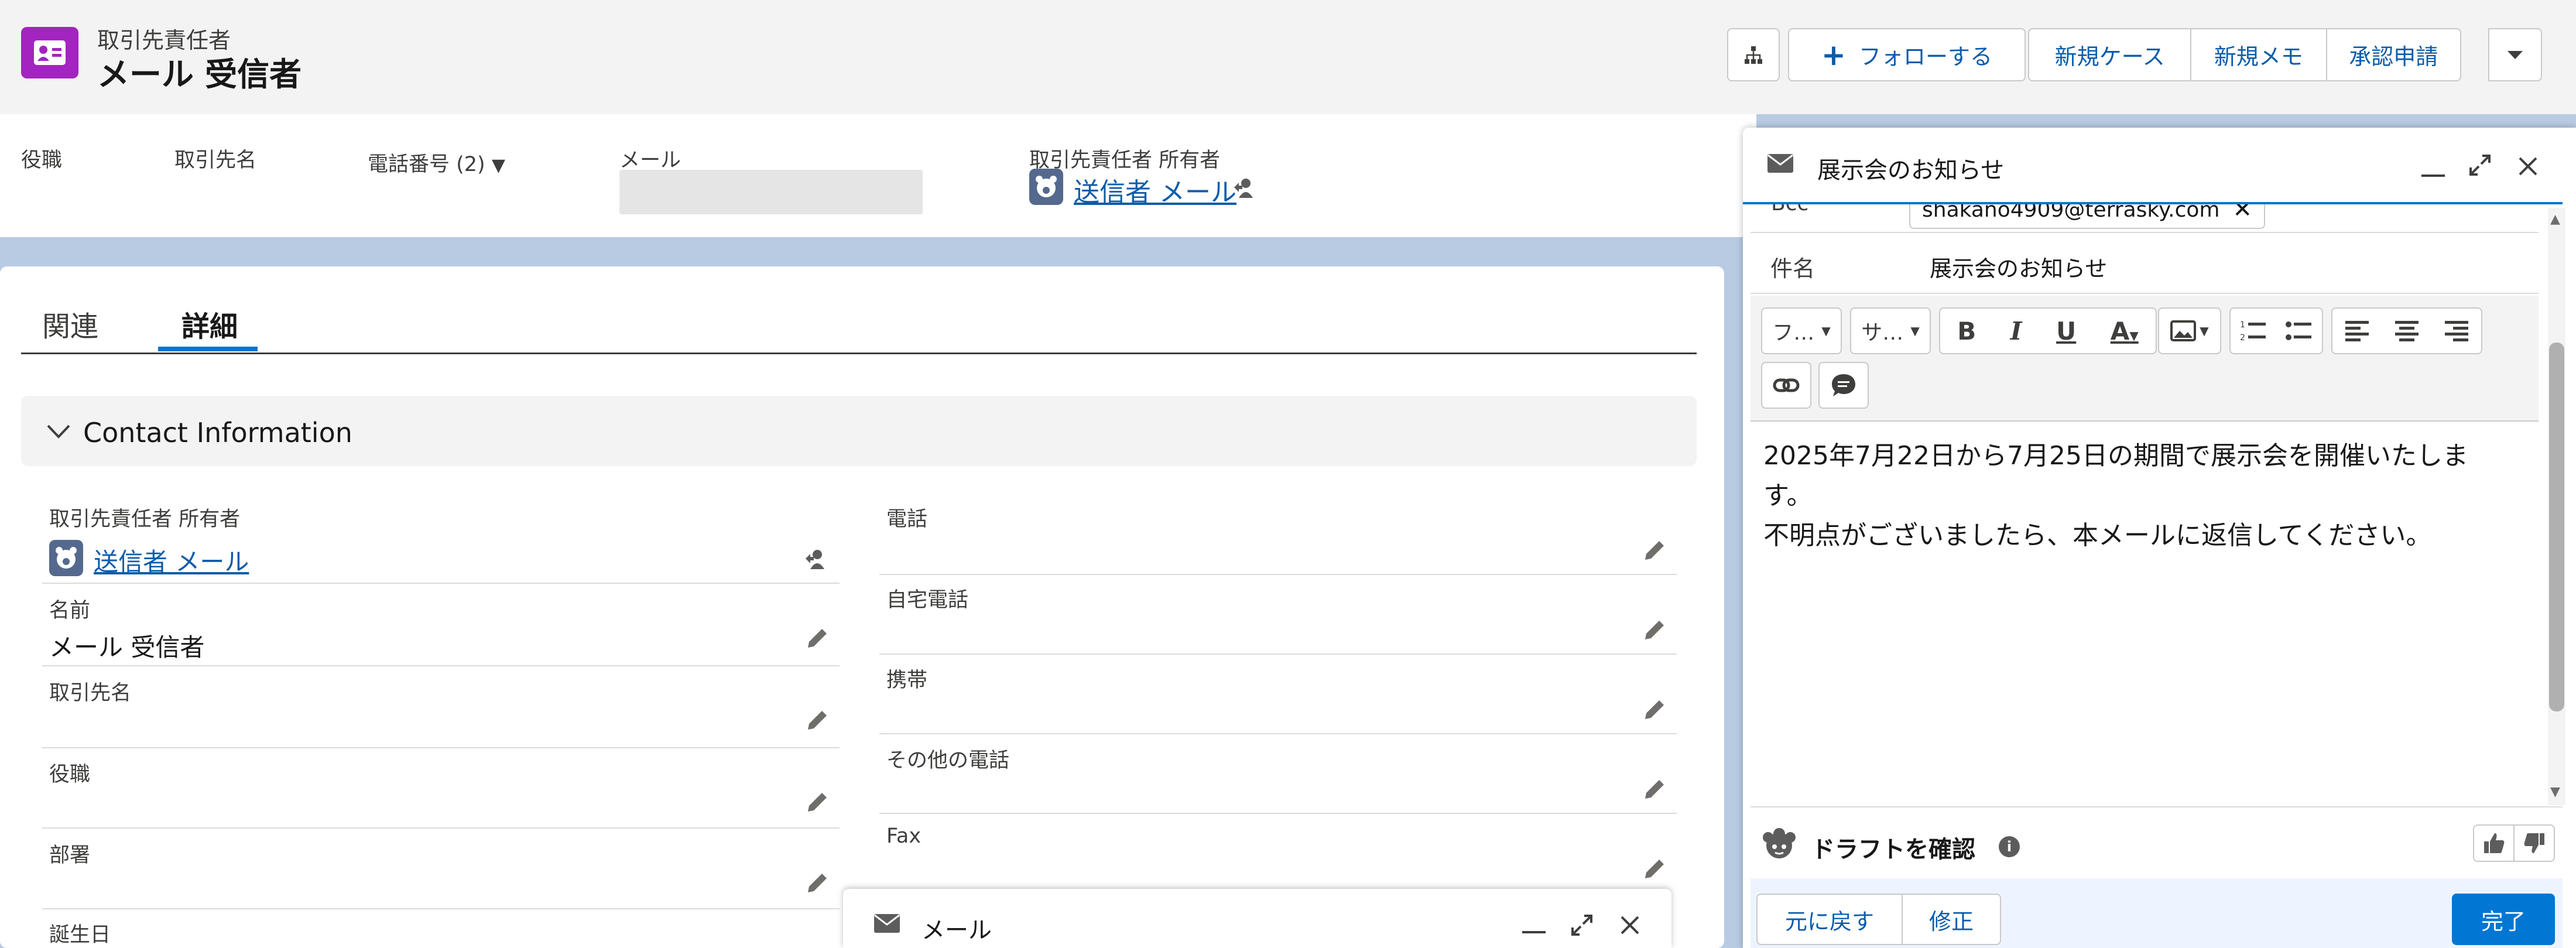 This screenshot has height=948, width=2576. Describe the element at coordinates (886, 925) in the screenshot. I see `email-icon` at that location.